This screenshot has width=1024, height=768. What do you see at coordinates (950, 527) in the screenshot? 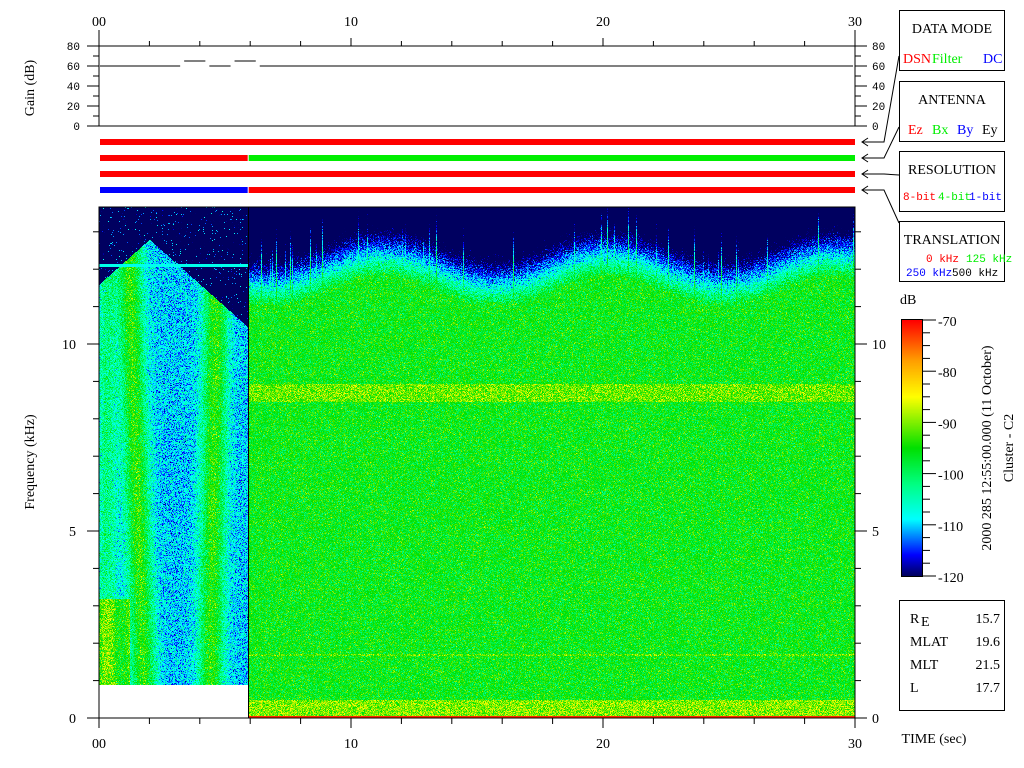
I see `colorbar-tick-label: -110` at bounding box center [950, 527].